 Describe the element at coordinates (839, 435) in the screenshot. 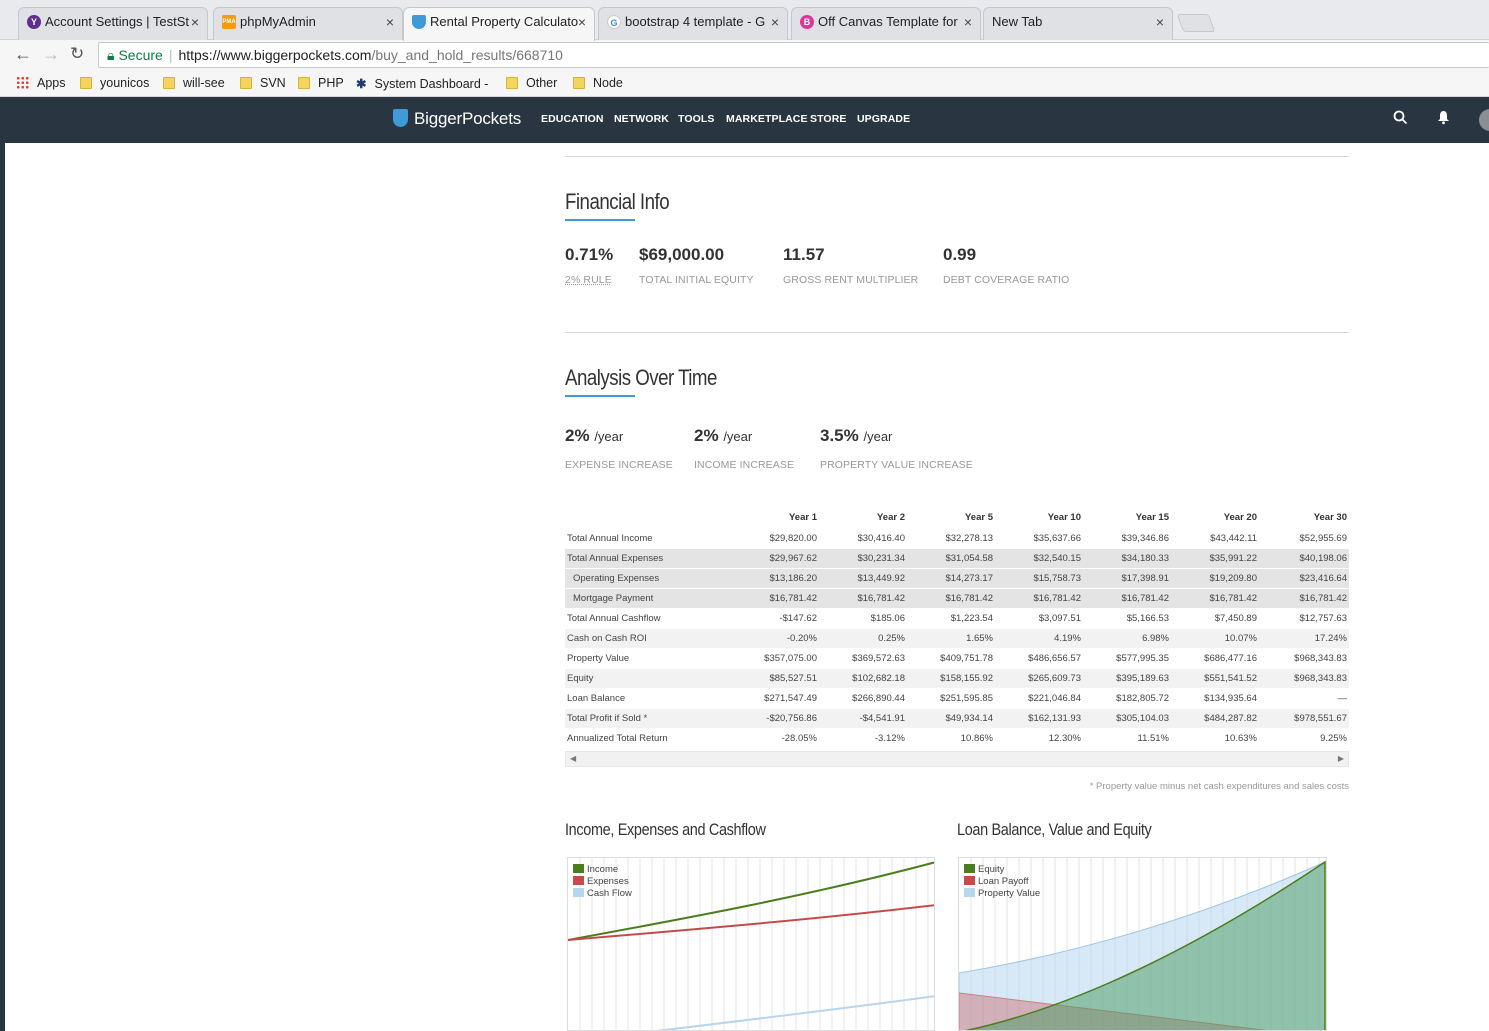

I see `metric-number: 3.5%` at that location.